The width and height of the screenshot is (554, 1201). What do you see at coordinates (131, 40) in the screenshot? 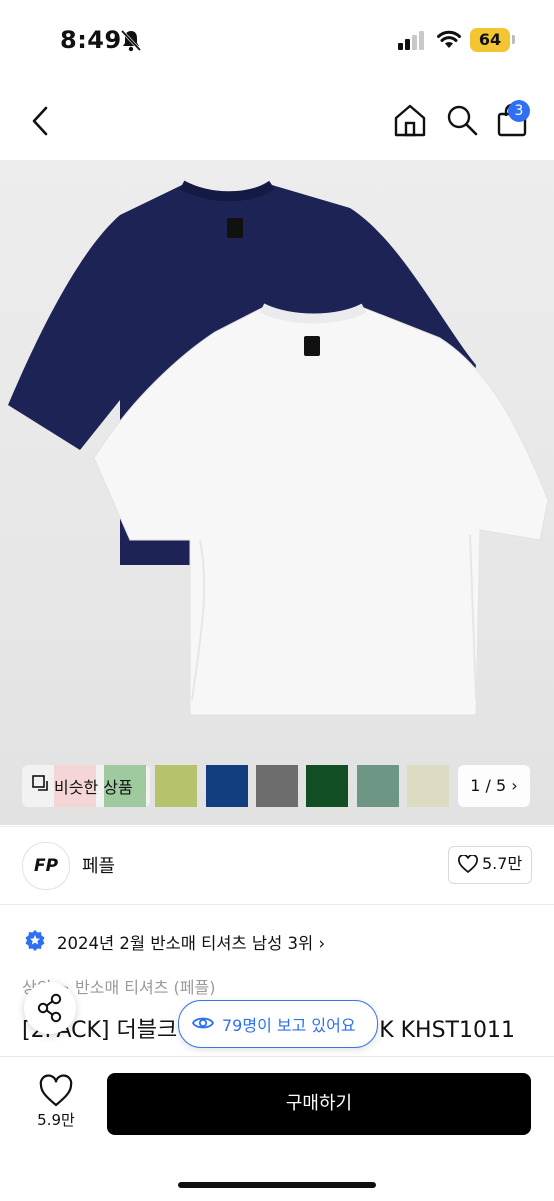
I see `bell-muted-icon` at bounding box center [131, 40].